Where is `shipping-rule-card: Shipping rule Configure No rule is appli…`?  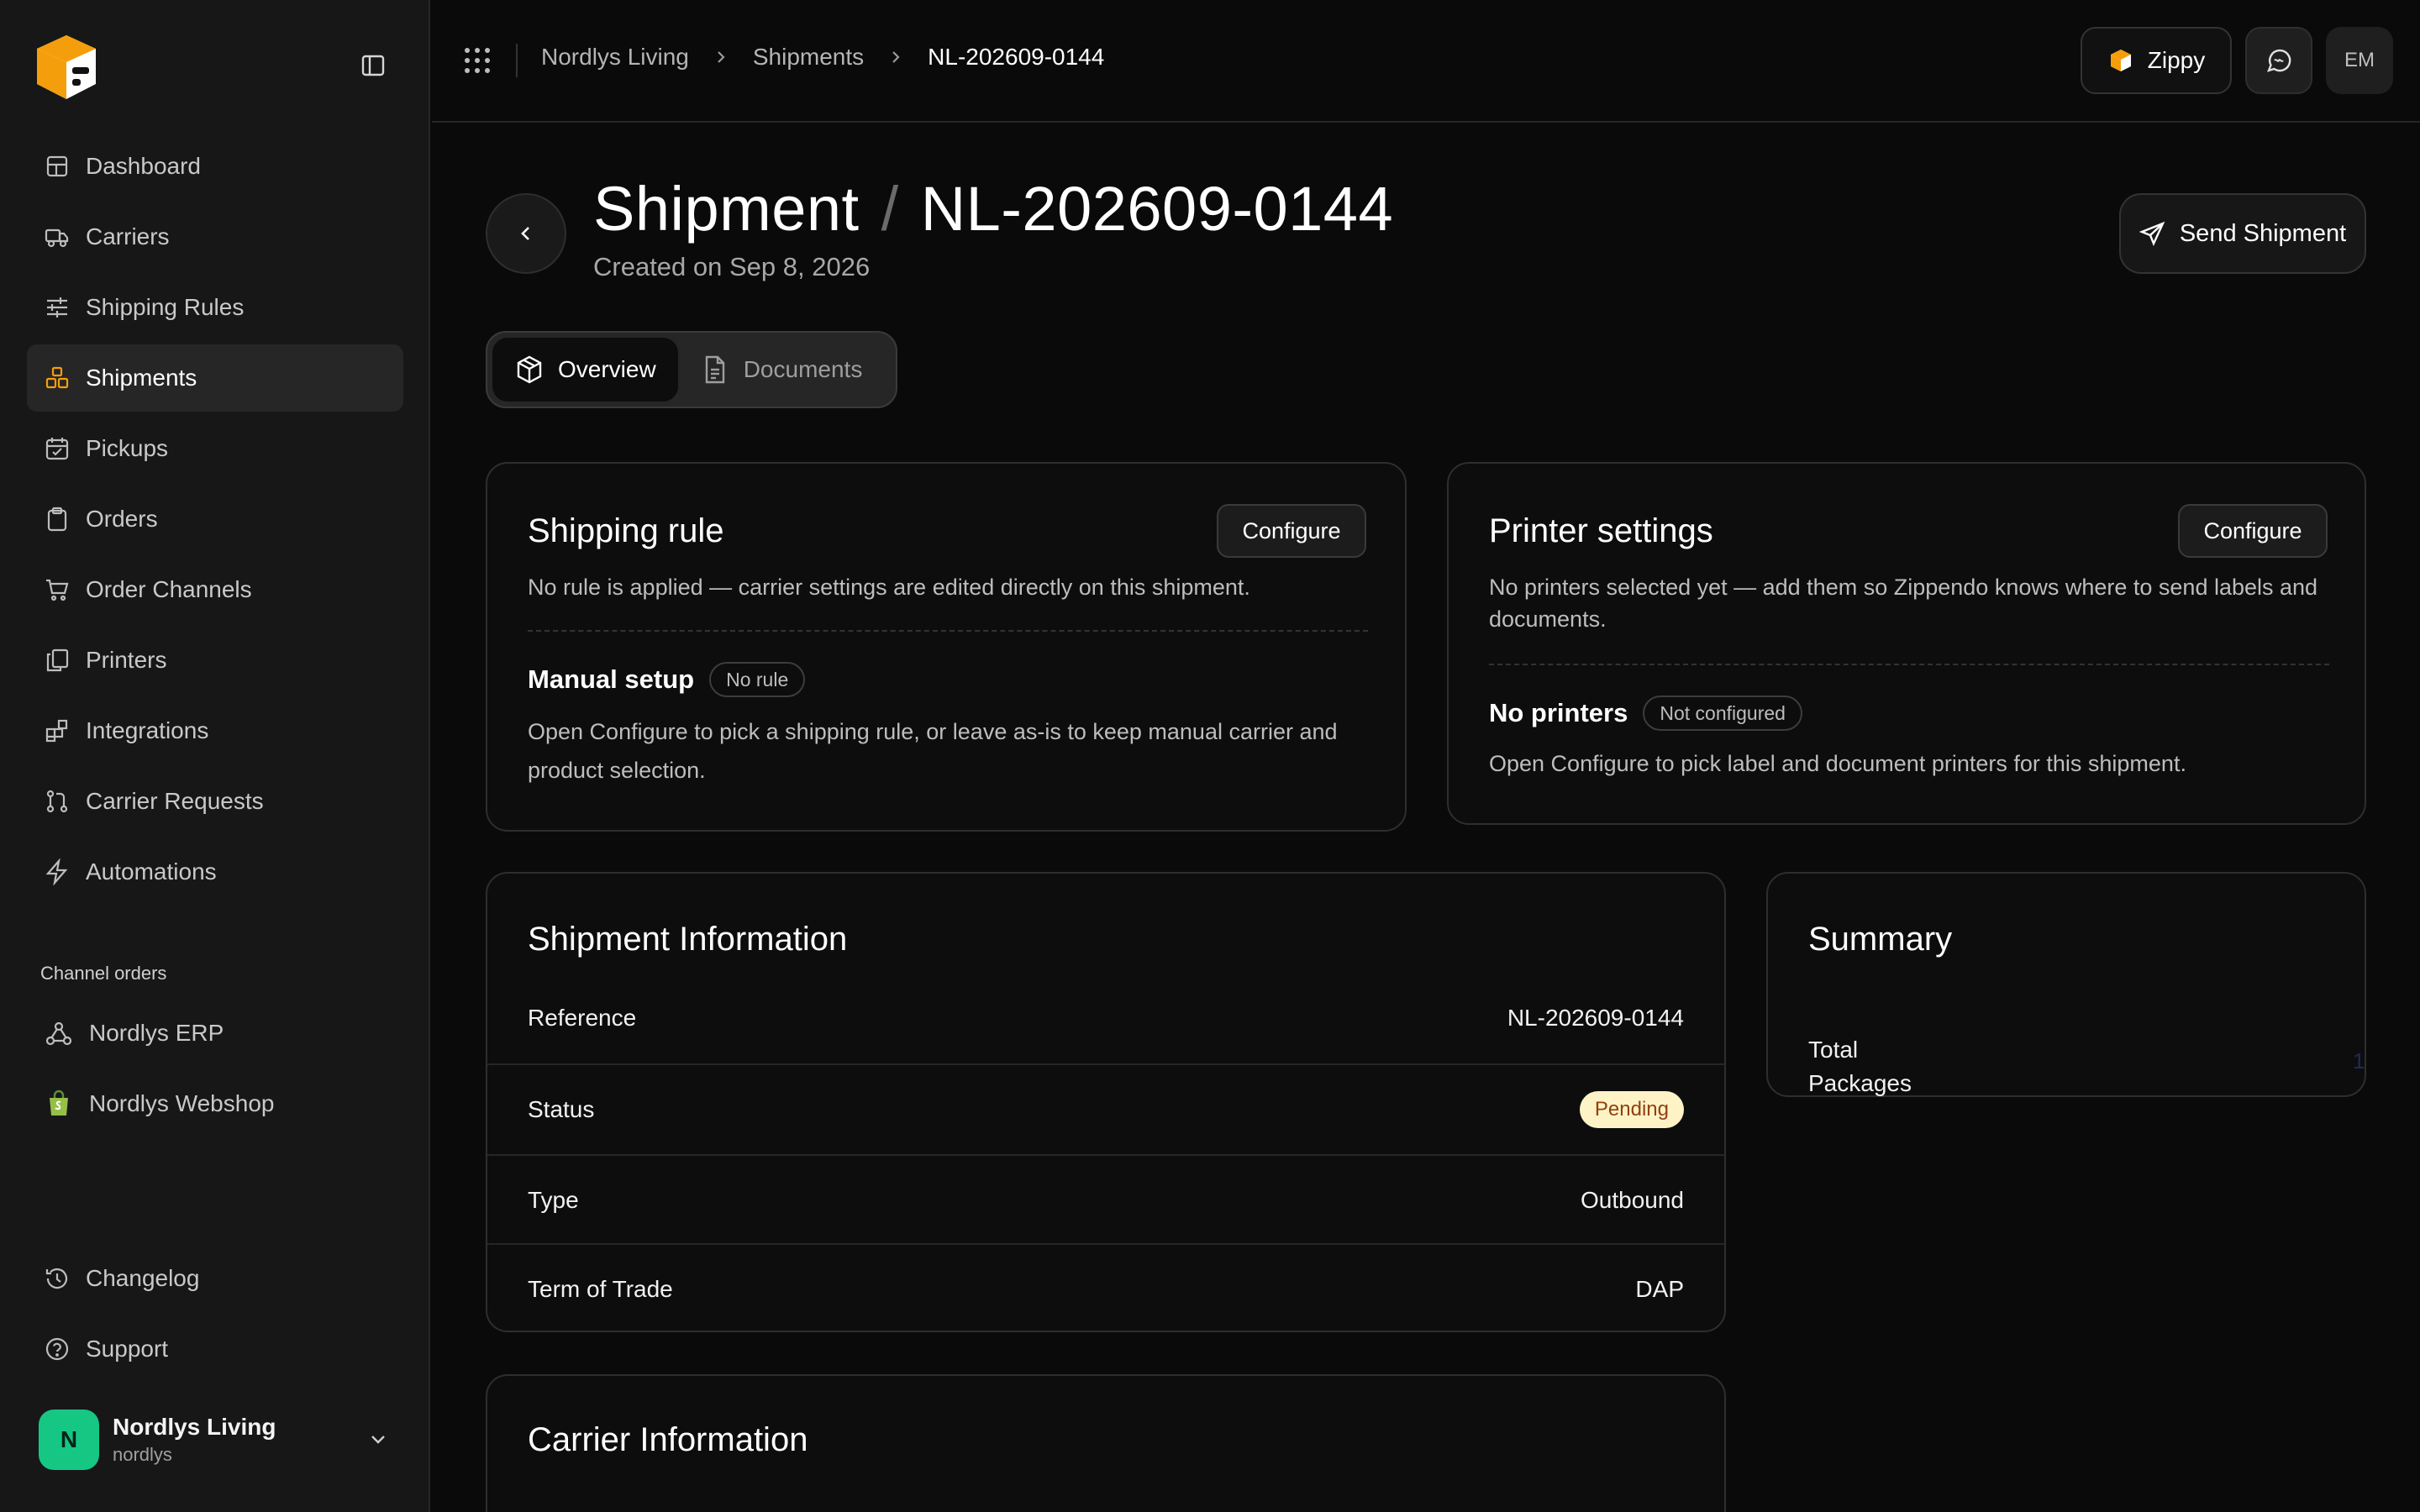
shipping-rule-card: Shipping rule Configure No rule is appli… is located at coordinates (946, 647).